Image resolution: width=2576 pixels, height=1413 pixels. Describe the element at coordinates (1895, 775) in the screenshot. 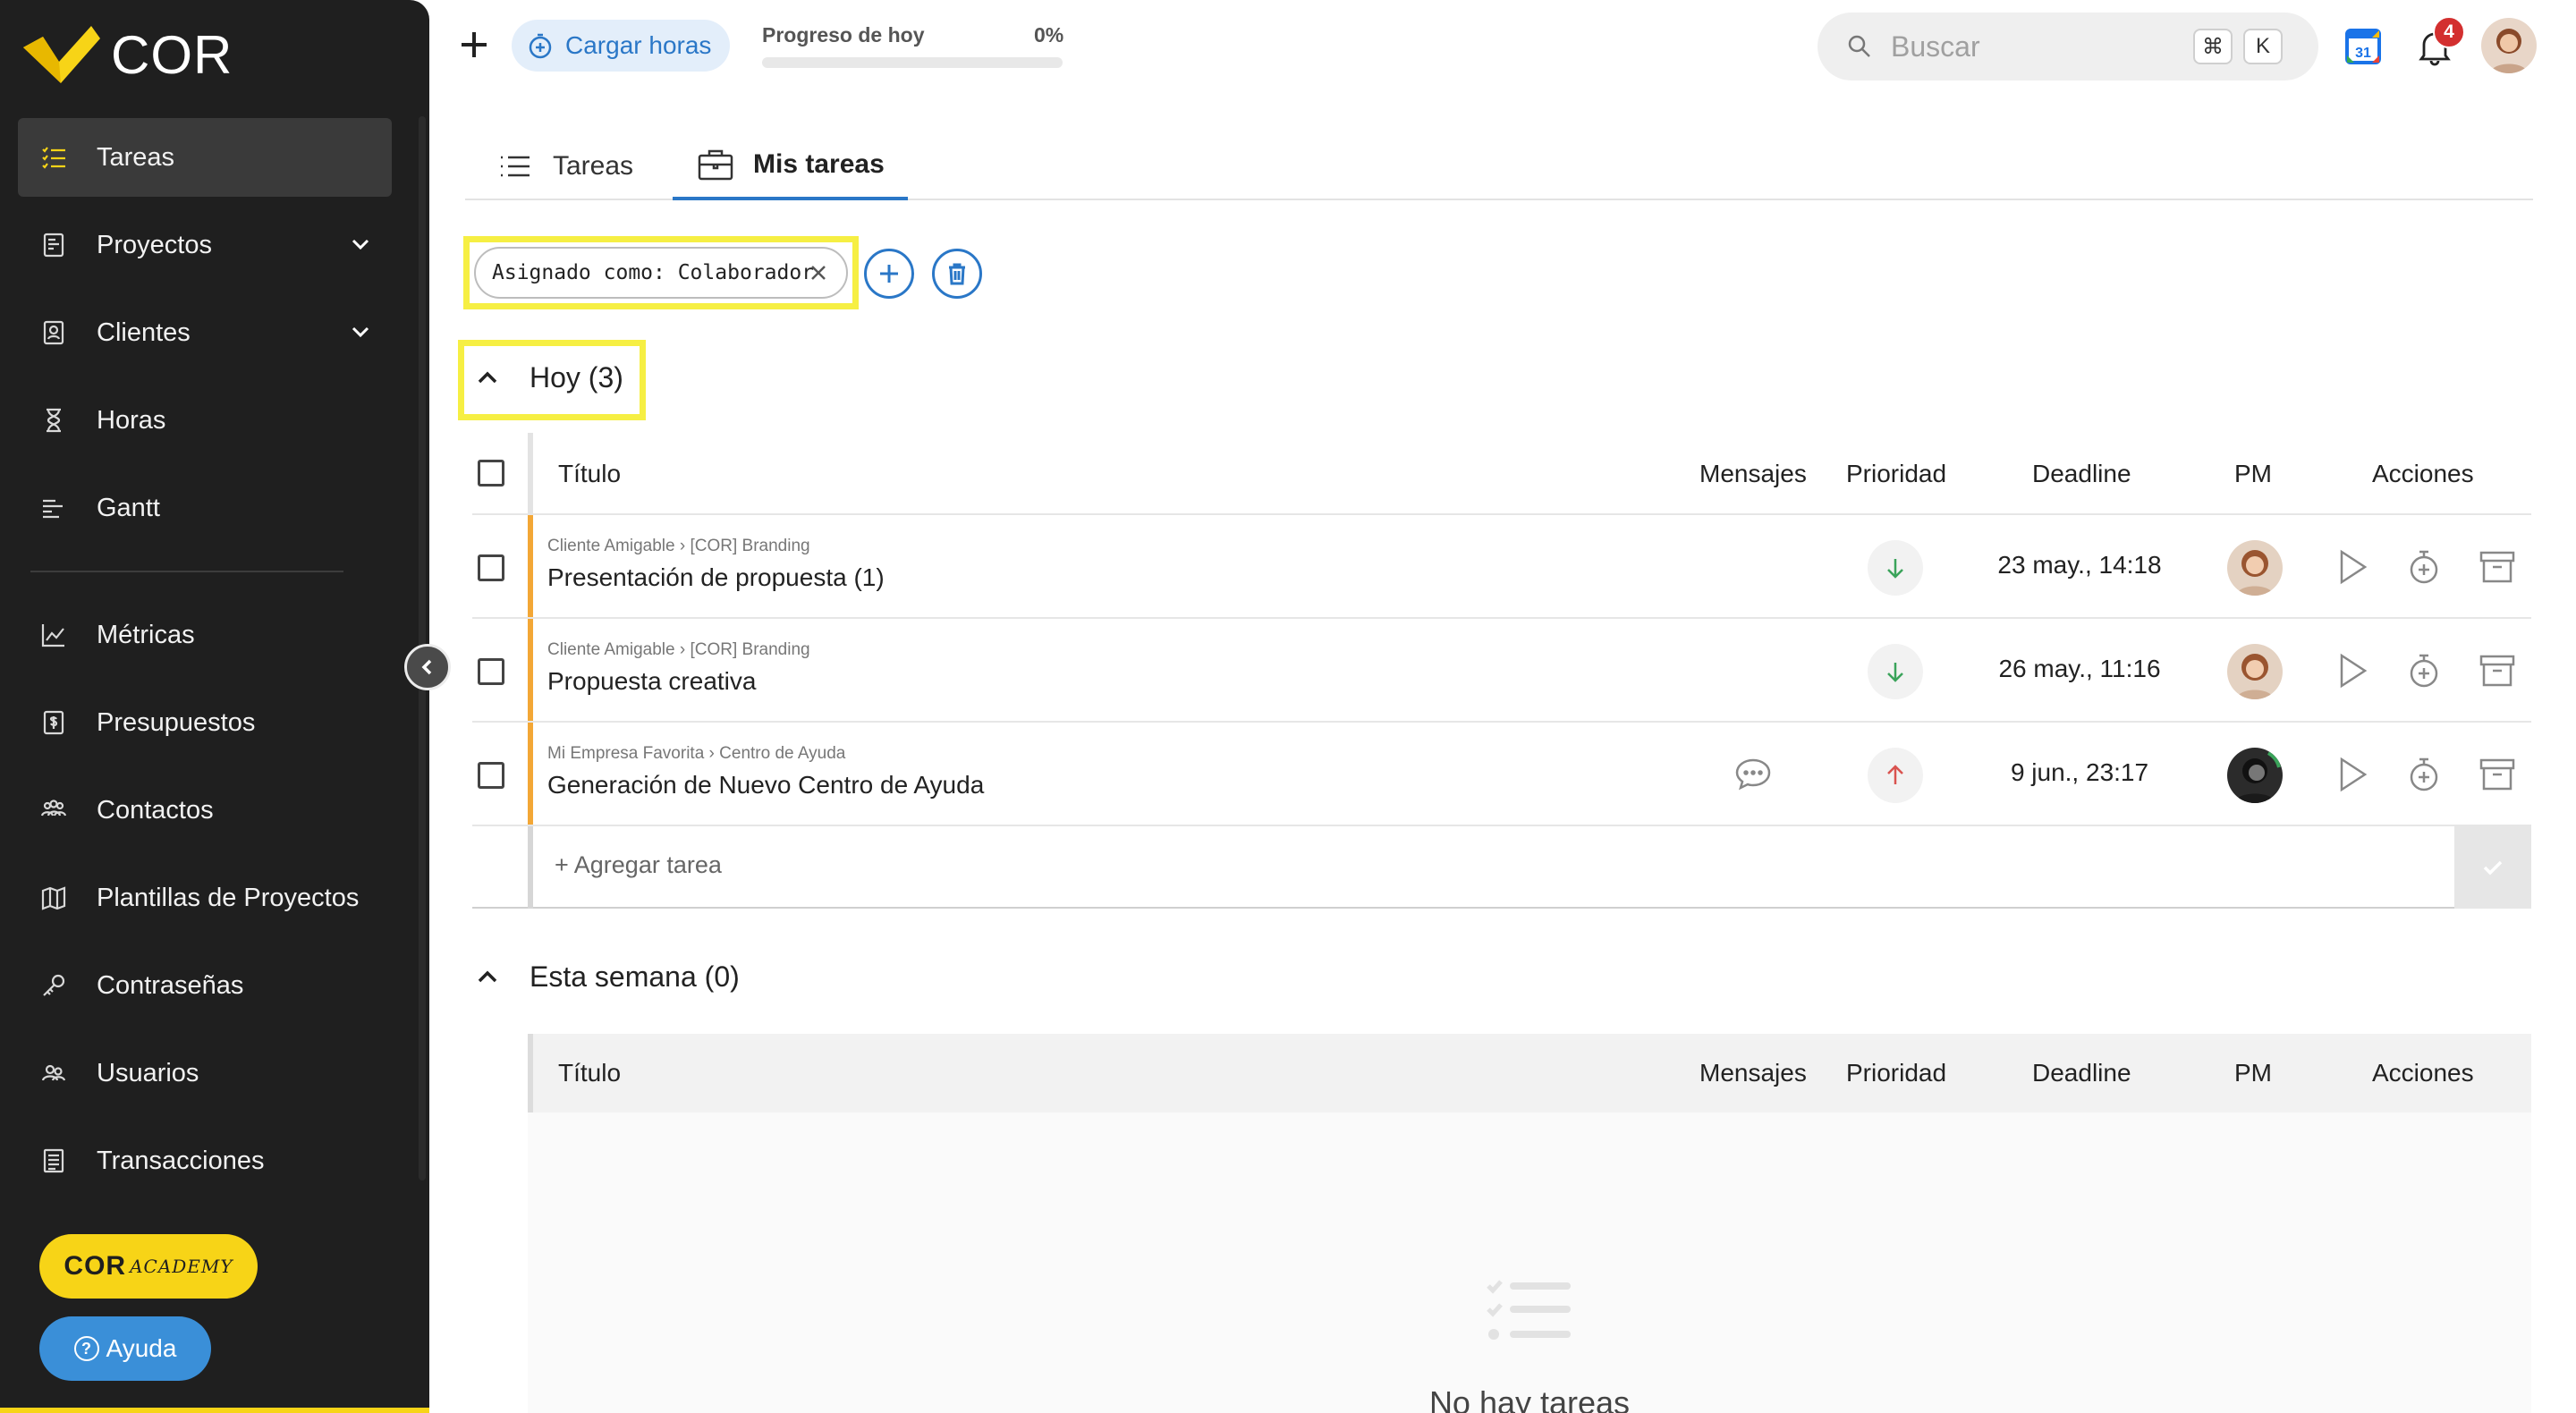

I see `priority-high-icon` at that location.